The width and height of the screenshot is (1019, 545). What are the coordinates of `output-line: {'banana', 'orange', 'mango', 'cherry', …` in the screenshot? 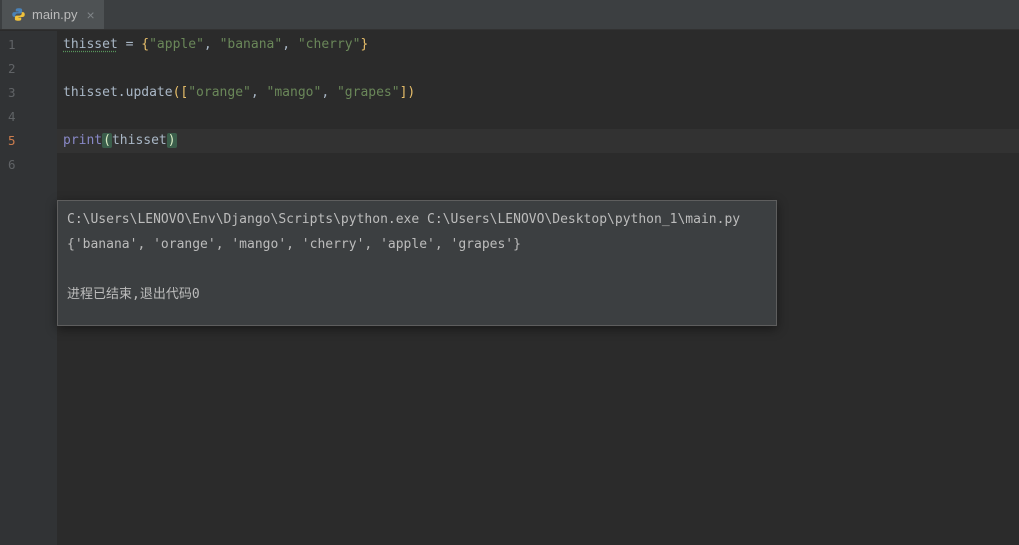 It's located at (294, 244).